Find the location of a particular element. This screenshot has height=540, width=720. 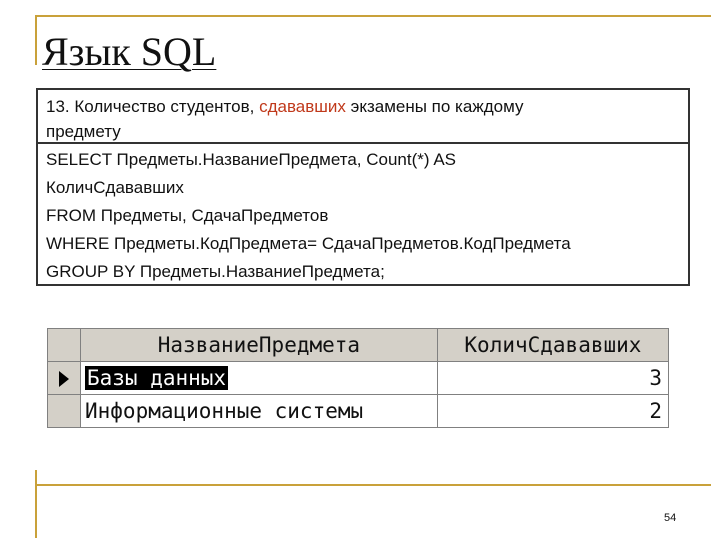

top-rule is located at coordinates (373, 16).